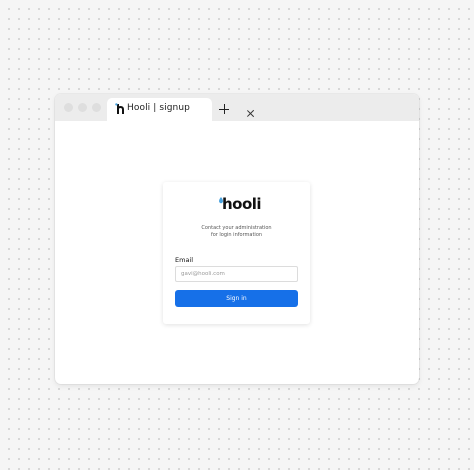  I want to click on browser-tab: Hooli | signup, so click(159, 109).